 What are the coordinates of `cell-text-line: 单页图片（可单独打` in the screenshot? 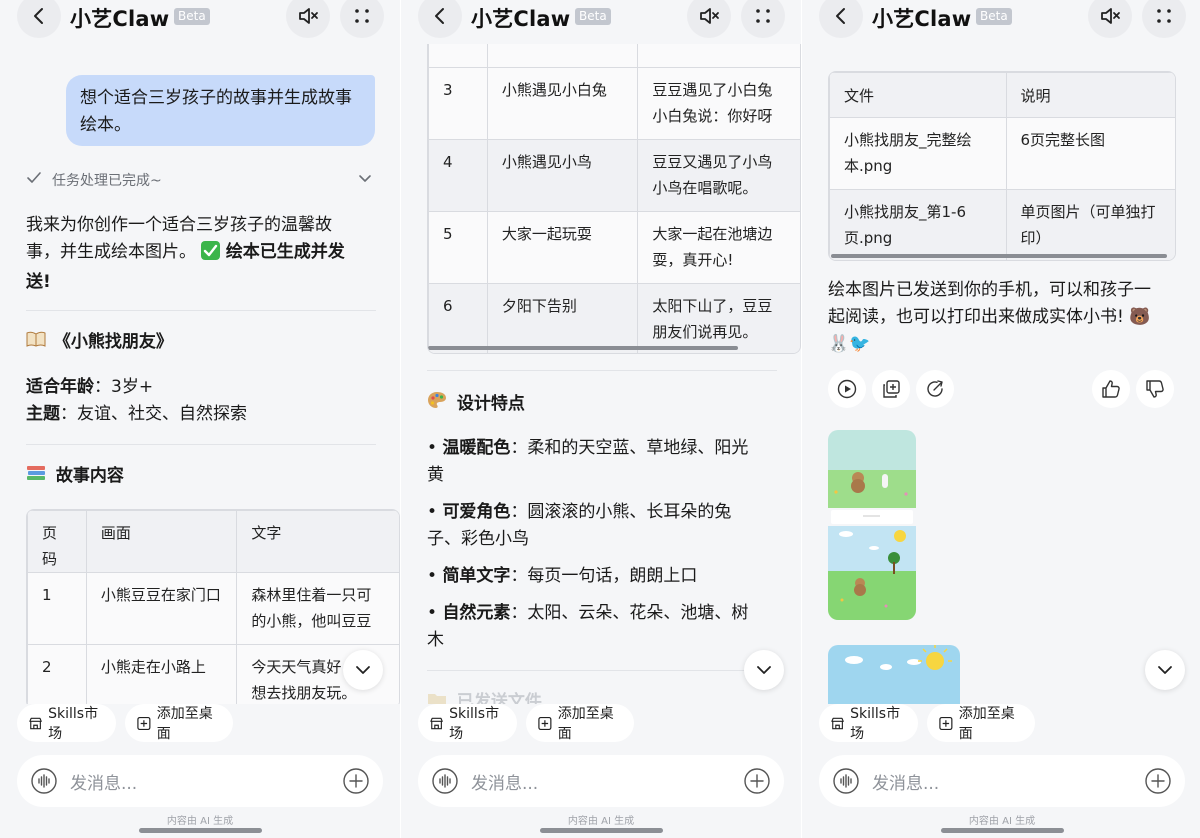 It's located at (1088, 212).